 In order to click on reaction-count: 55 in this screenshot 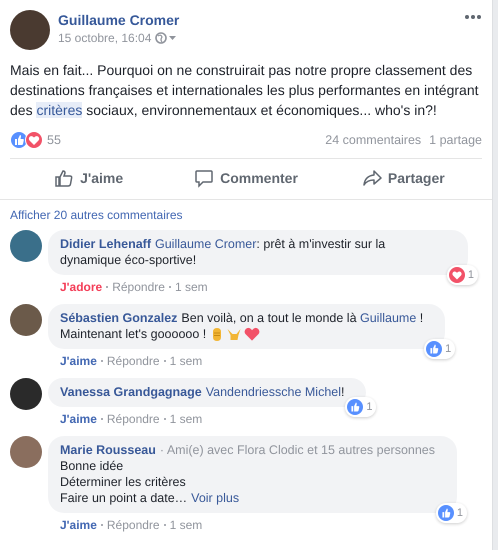, I will do `click(54, 140)`.